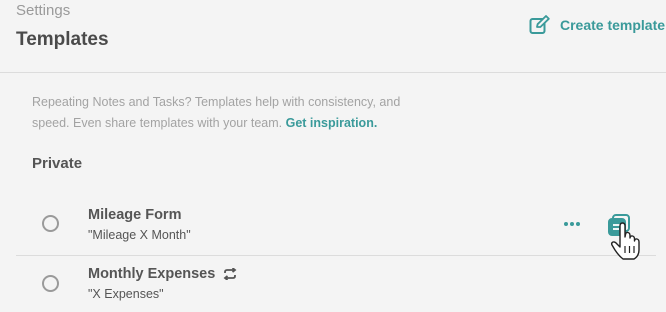 This screenshot has height=312, width=666. I want to click on template-subtitle: "Mileage X Month", so click(139, 235).